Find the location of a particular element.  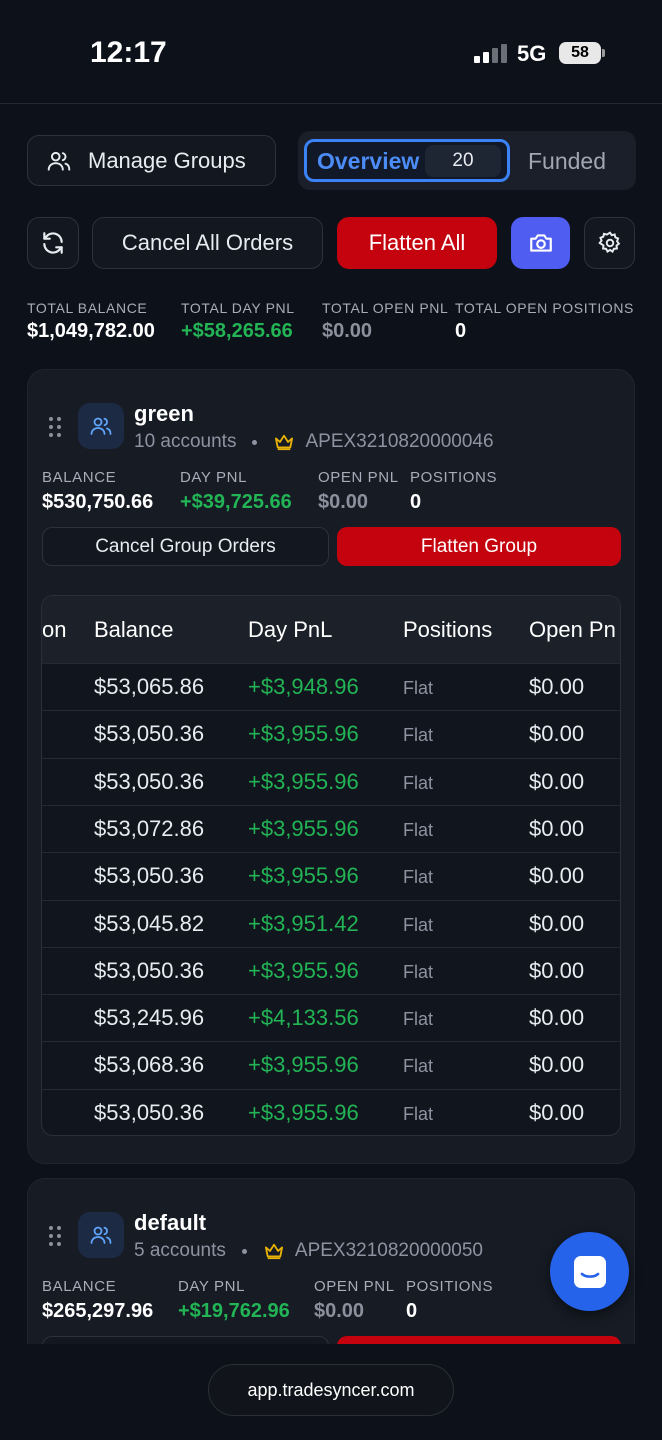

tab-overview-label: Overview is located at coordinates (368, 161).